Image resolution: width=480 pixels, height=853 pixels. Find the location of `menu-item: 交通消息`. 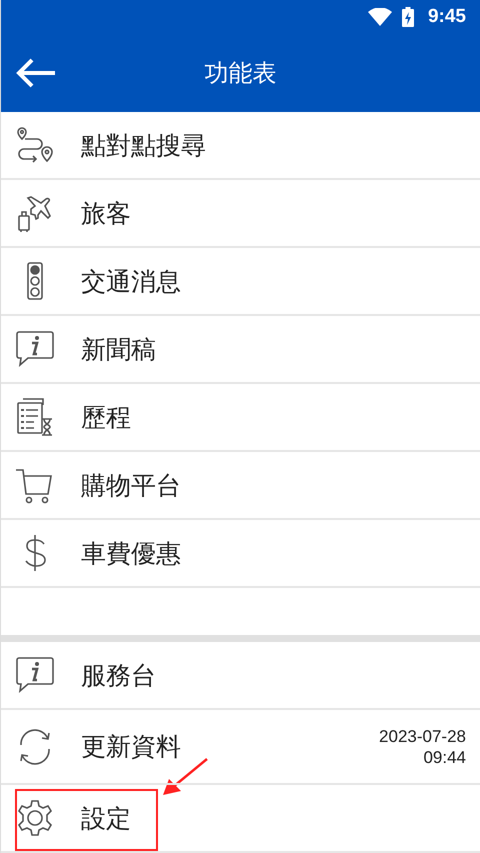

menu-item: 交通消息 is located at coordinates (240, 282).